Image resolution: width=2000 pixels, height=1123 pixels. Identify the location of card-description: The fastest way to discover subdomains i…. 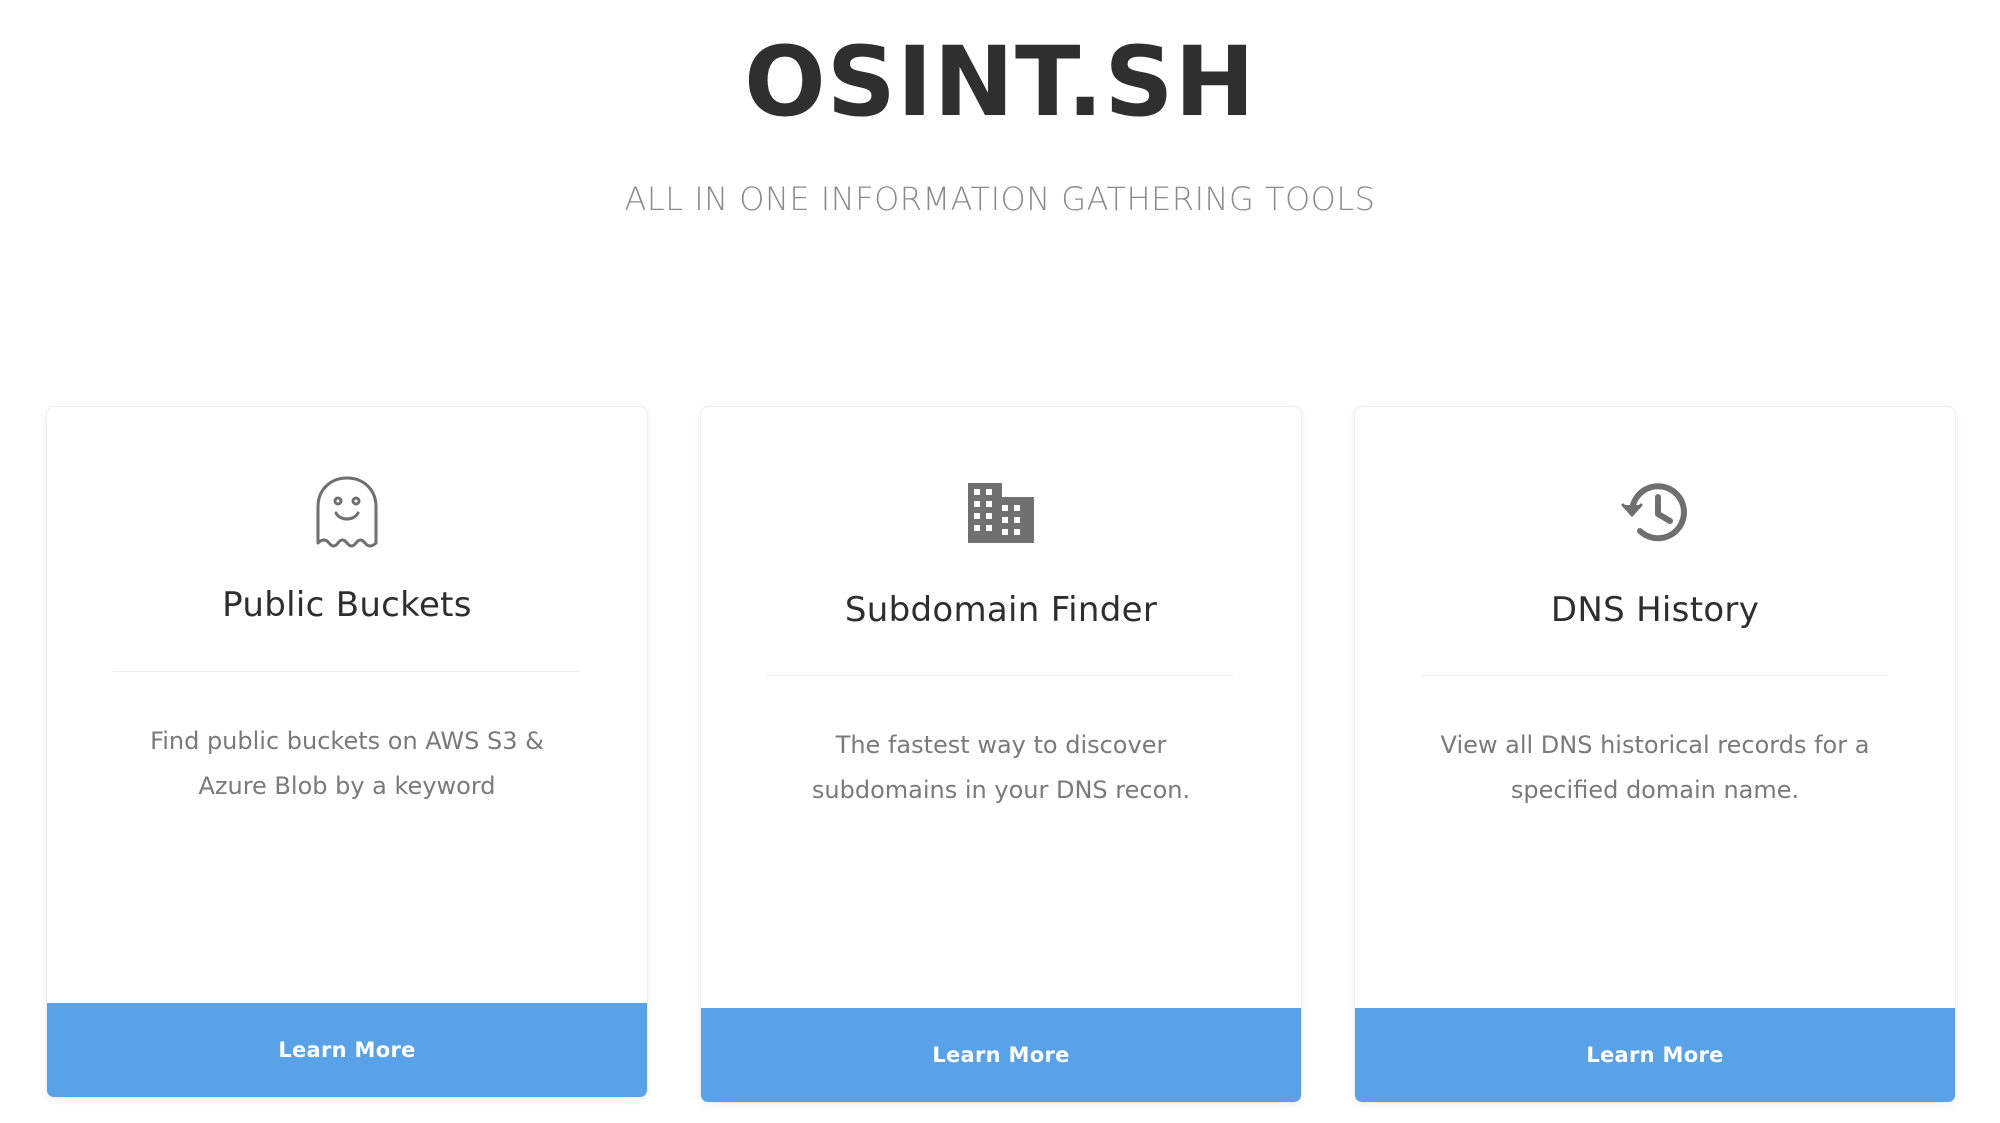
(1001, 767).